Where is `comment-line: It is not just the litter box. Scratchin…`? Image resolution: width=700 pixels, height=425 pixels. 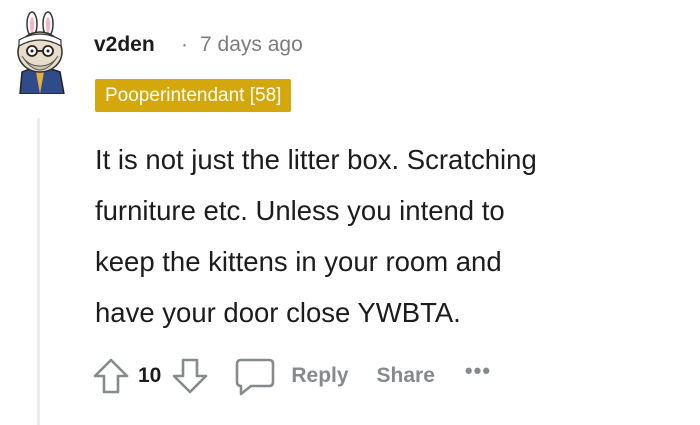 comment-line: It is not just the litter box. Scratchin… is located at coordinates (316, 159).